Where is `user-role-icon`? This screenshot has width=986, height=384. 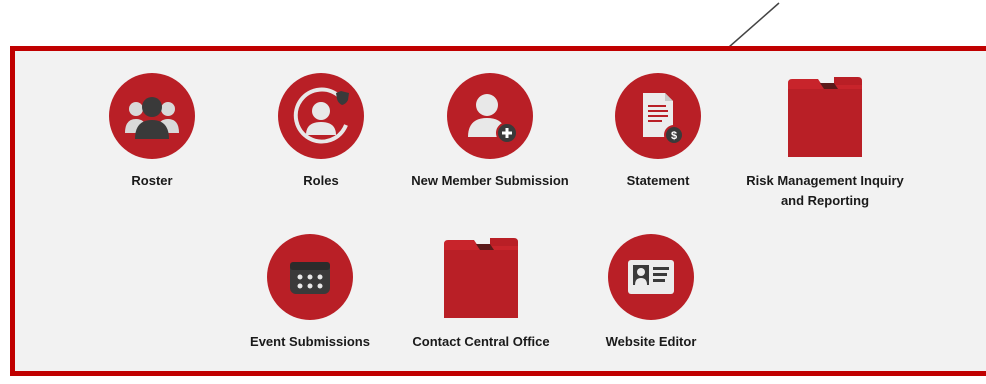 user-role-icon is located at coordinates (321, 116).